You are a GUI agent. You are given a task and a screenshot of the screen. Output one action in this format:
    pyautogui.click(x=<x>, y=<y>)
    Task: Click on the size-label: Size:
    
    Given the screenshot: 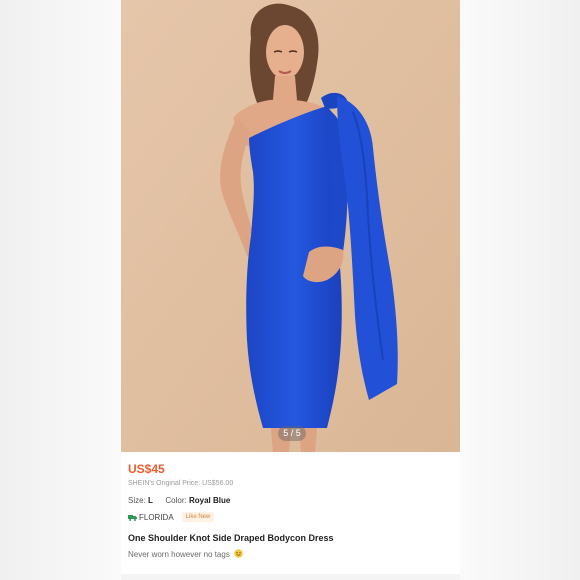 What is the action you would take?
    pyautogui.click(x=137, y=500)
    